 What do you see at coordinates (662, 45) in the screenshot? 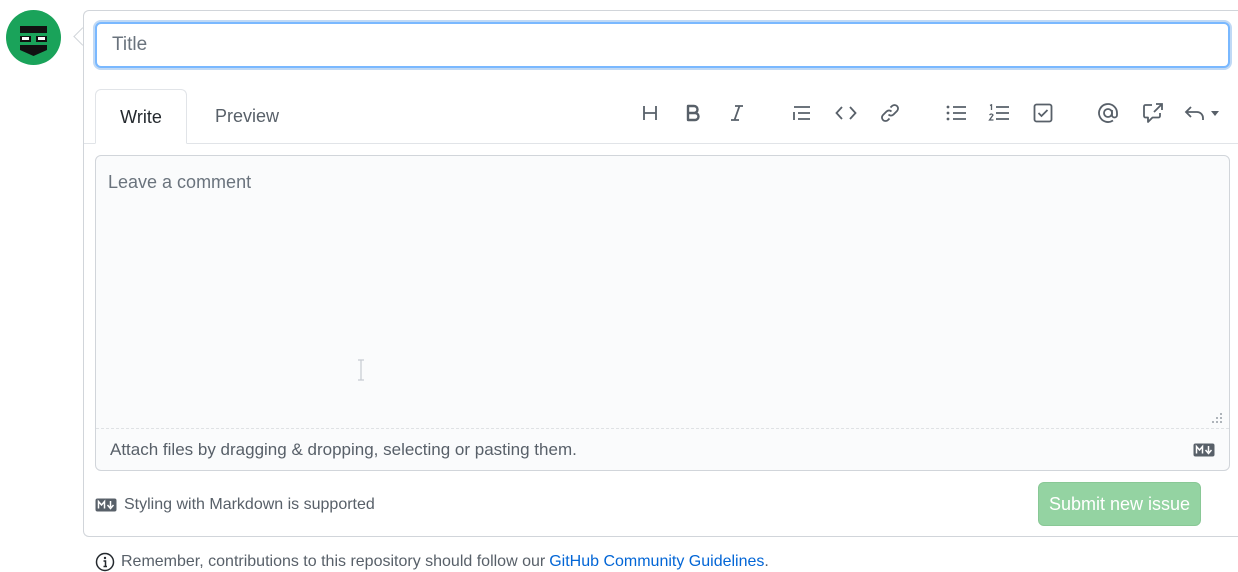
I see `title-input` at bounding box center [662, 45].